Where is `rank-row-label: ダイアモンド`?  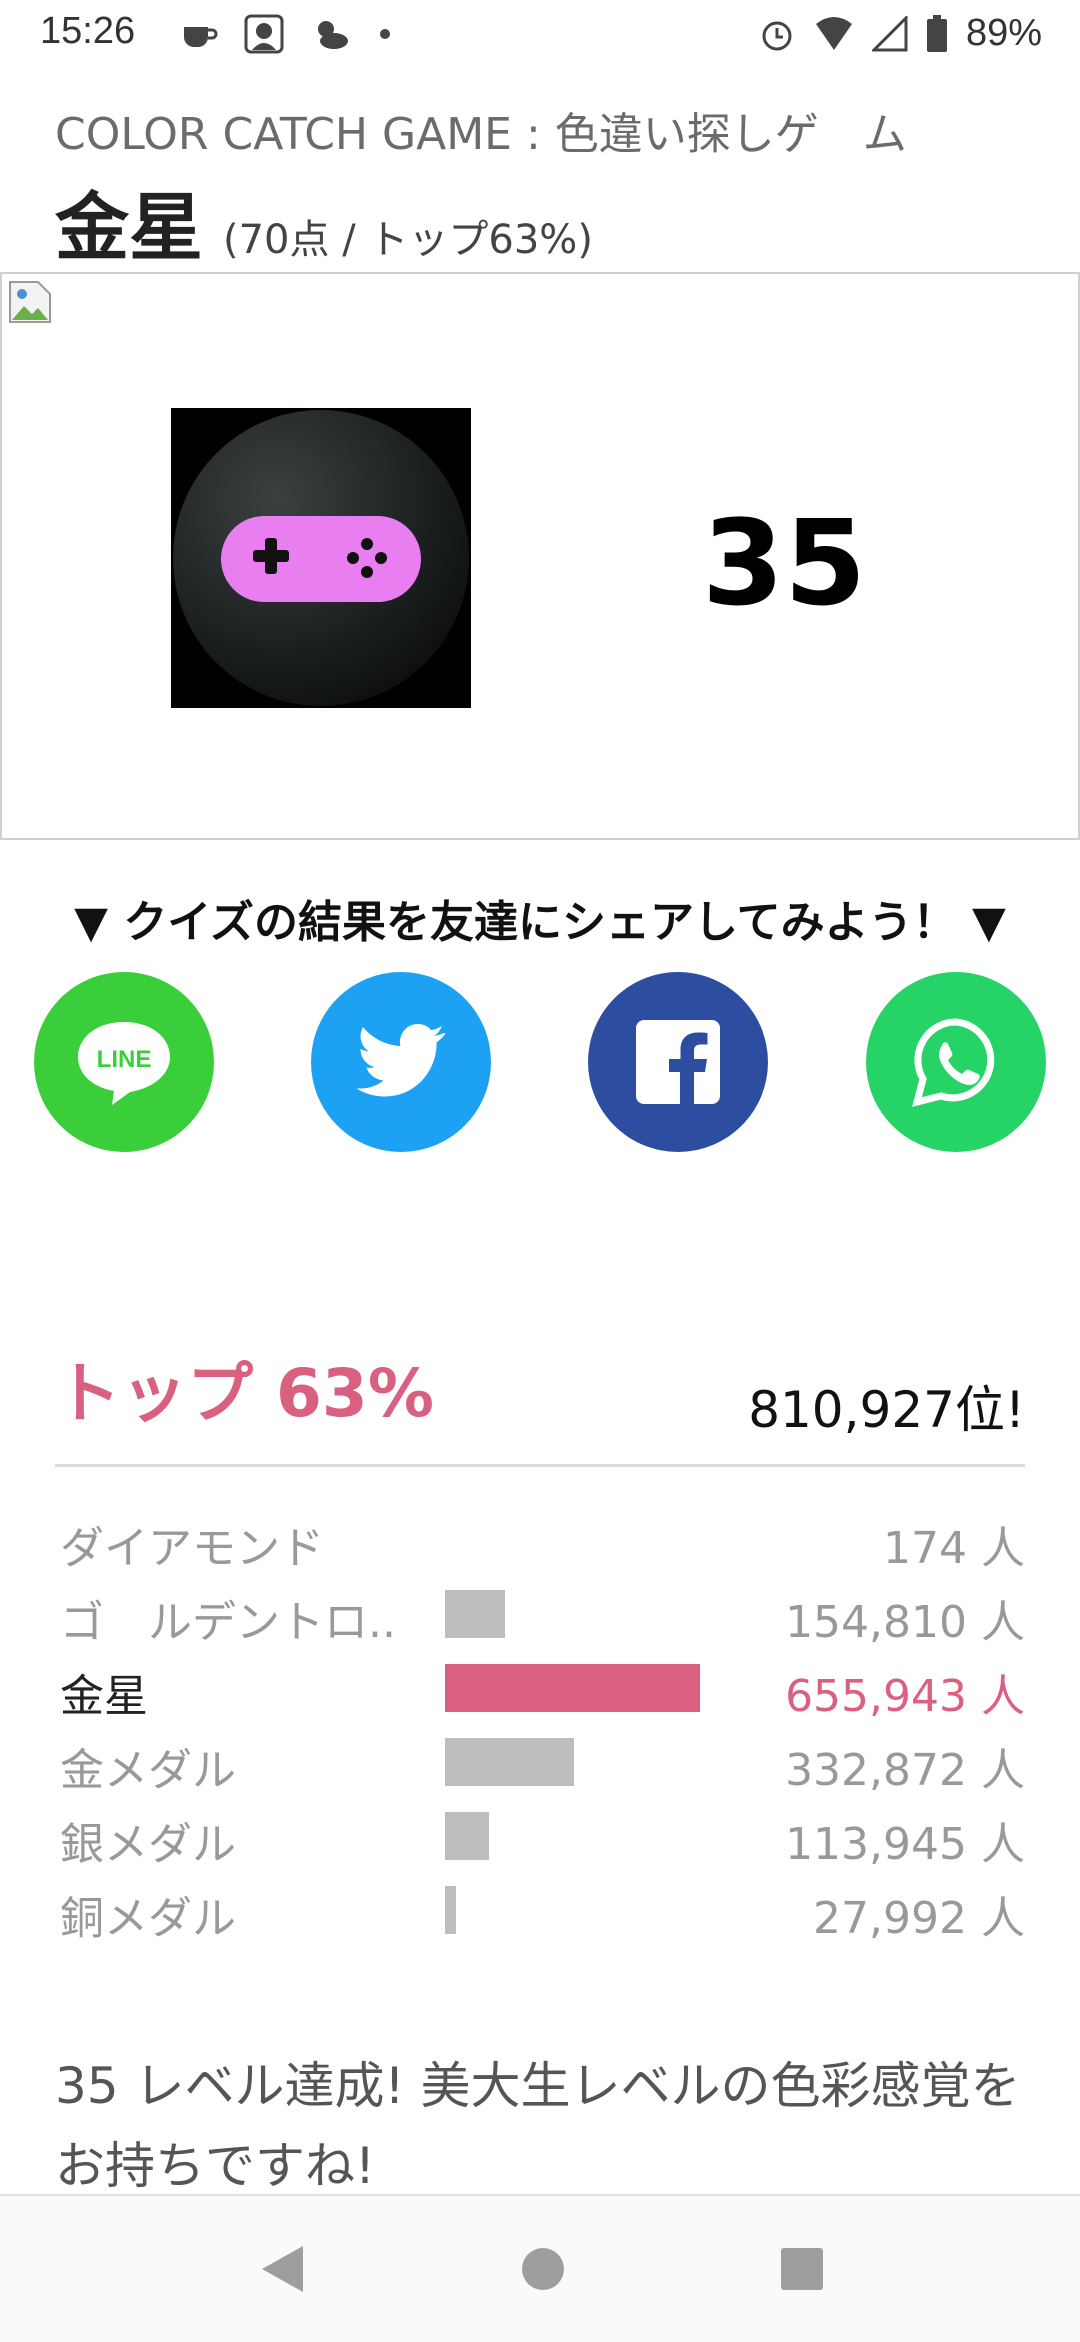
rank-row-label: ダイアモンド is located at coordinates (192, 1548).